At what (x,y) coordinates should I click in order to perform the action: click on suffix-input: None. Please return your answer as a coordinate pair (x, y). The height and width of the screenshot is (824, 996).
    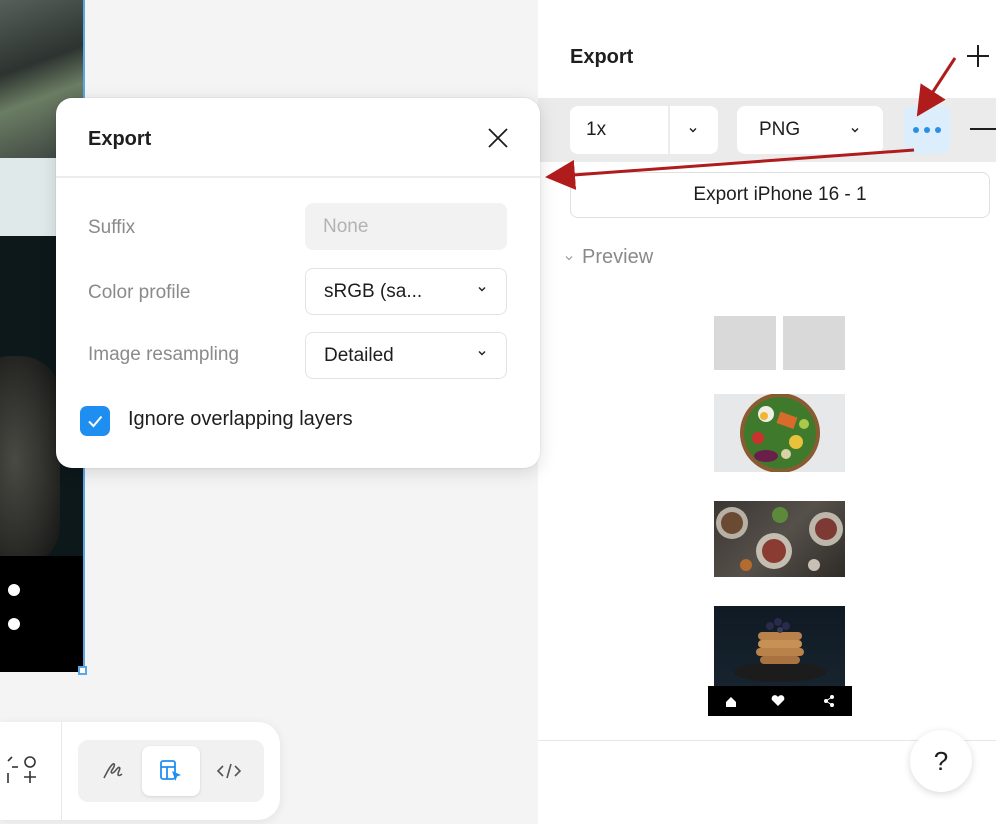
    Looking at the image, I should click on (406, 226).